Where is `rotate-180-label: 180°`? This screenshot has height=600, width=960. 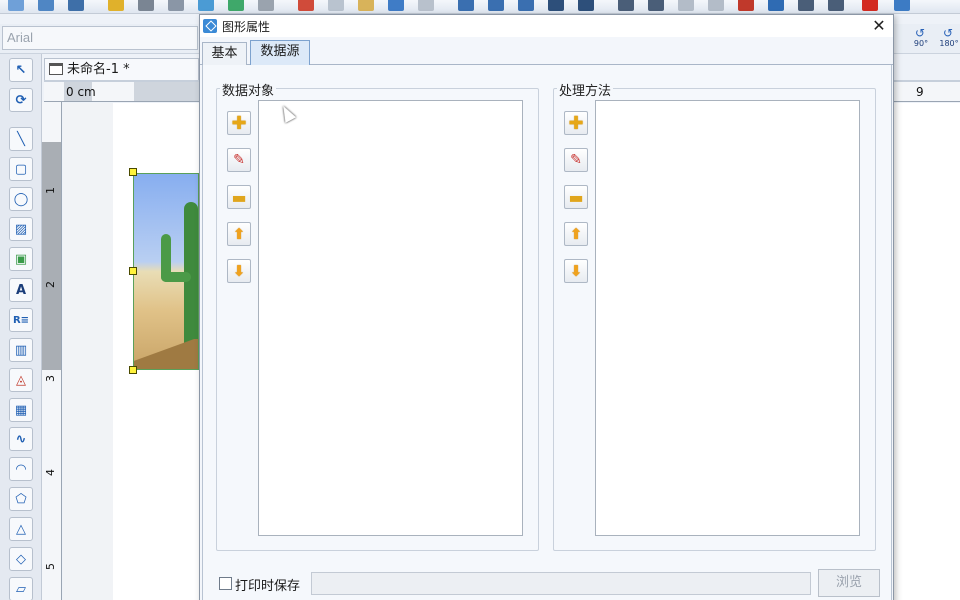 rotate-180-label: 180° is located at coordinates (949, 43).